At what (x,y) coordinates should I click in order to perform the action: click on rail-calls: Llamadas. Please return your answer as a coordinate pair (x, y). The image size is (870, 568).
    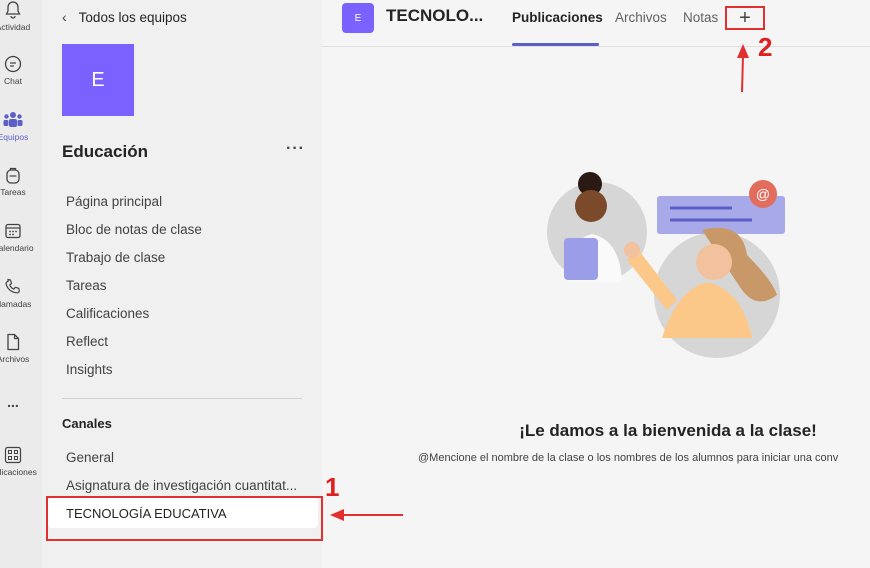
    Looking at the image, I should click on (17, 302).